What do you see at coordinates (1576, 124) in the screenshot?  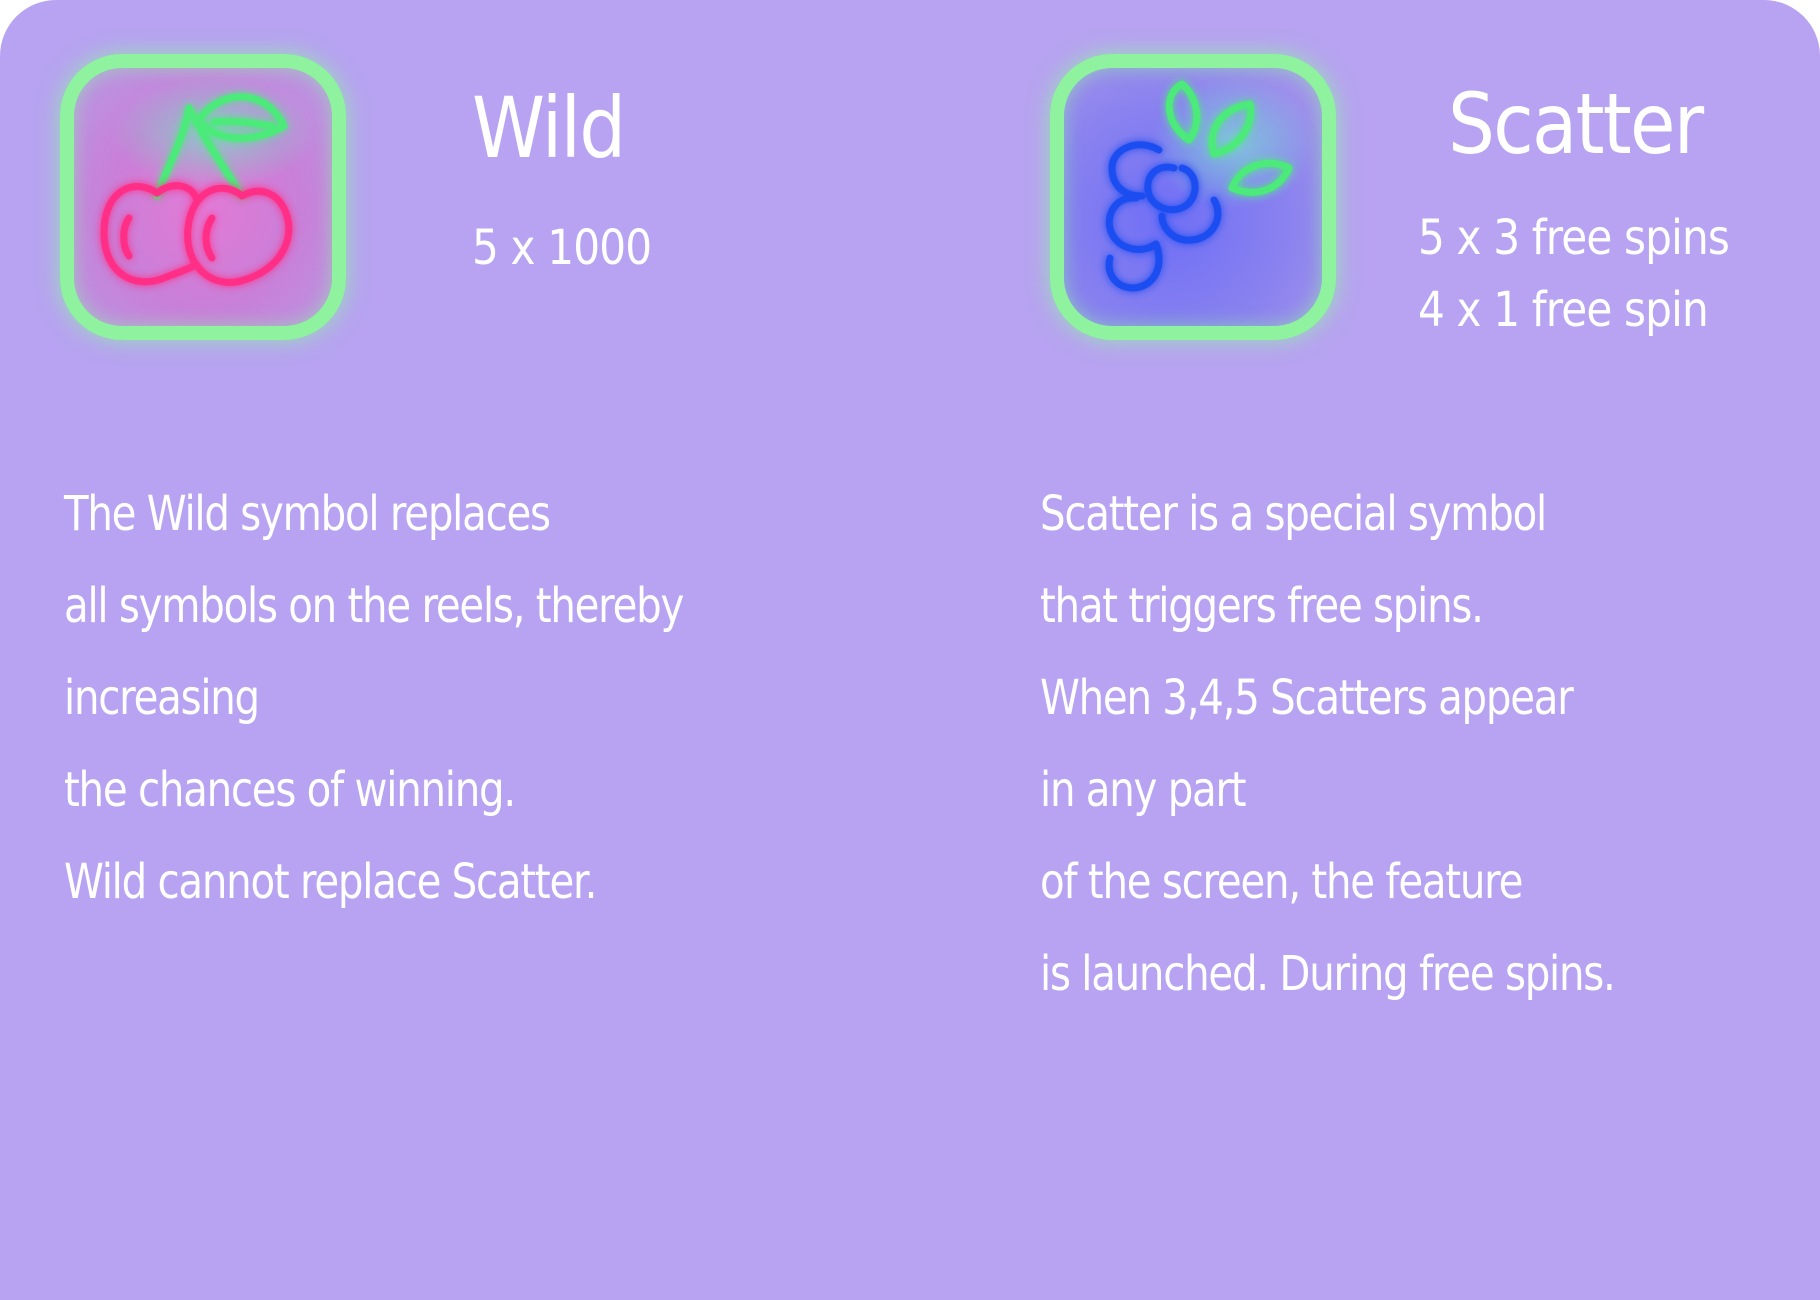 I see `scatter-title: Scatter` at bounding box center [1576, 124].